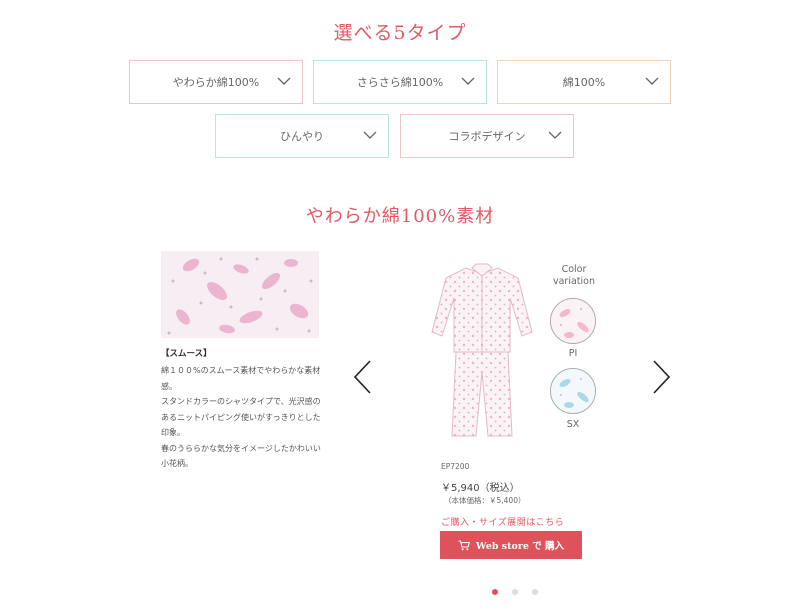  I want to click on color-heading-line: variation, so click(573, 281).